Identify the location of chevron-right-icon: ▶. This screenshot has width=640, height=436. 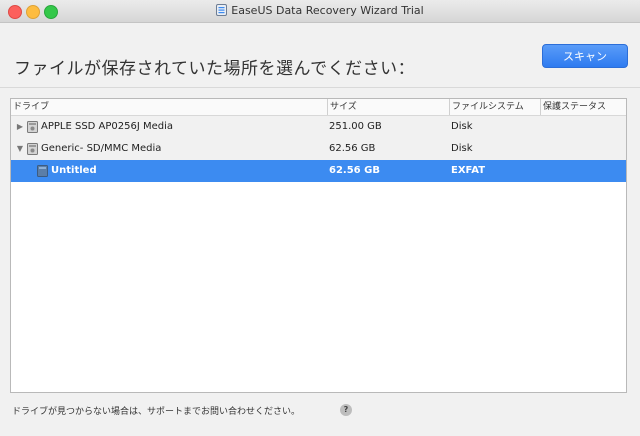
(20, 127).